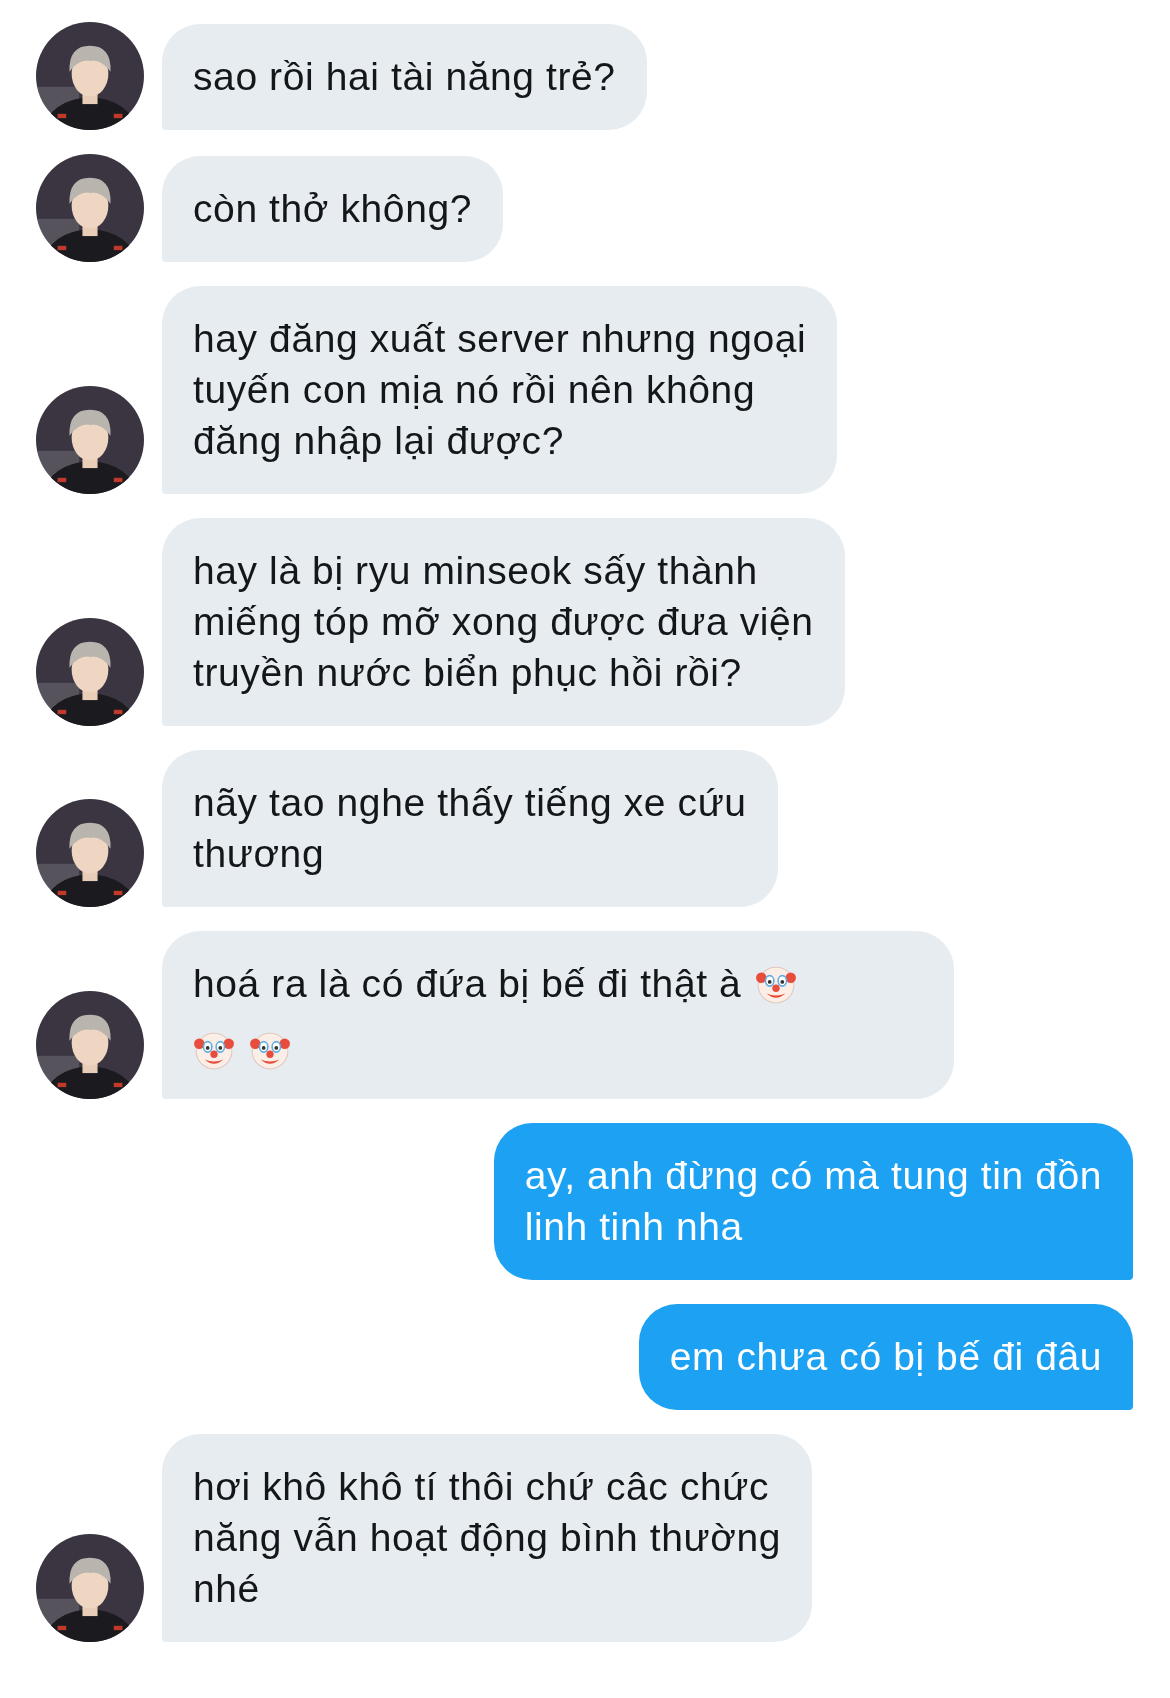 Image resolution: width=1170 pixels, height=1698 pixels. What do you see at coordinates (332, 209) in the screenshot?
I see `message-text: còn thở không?` at bounding box center [332, 209].